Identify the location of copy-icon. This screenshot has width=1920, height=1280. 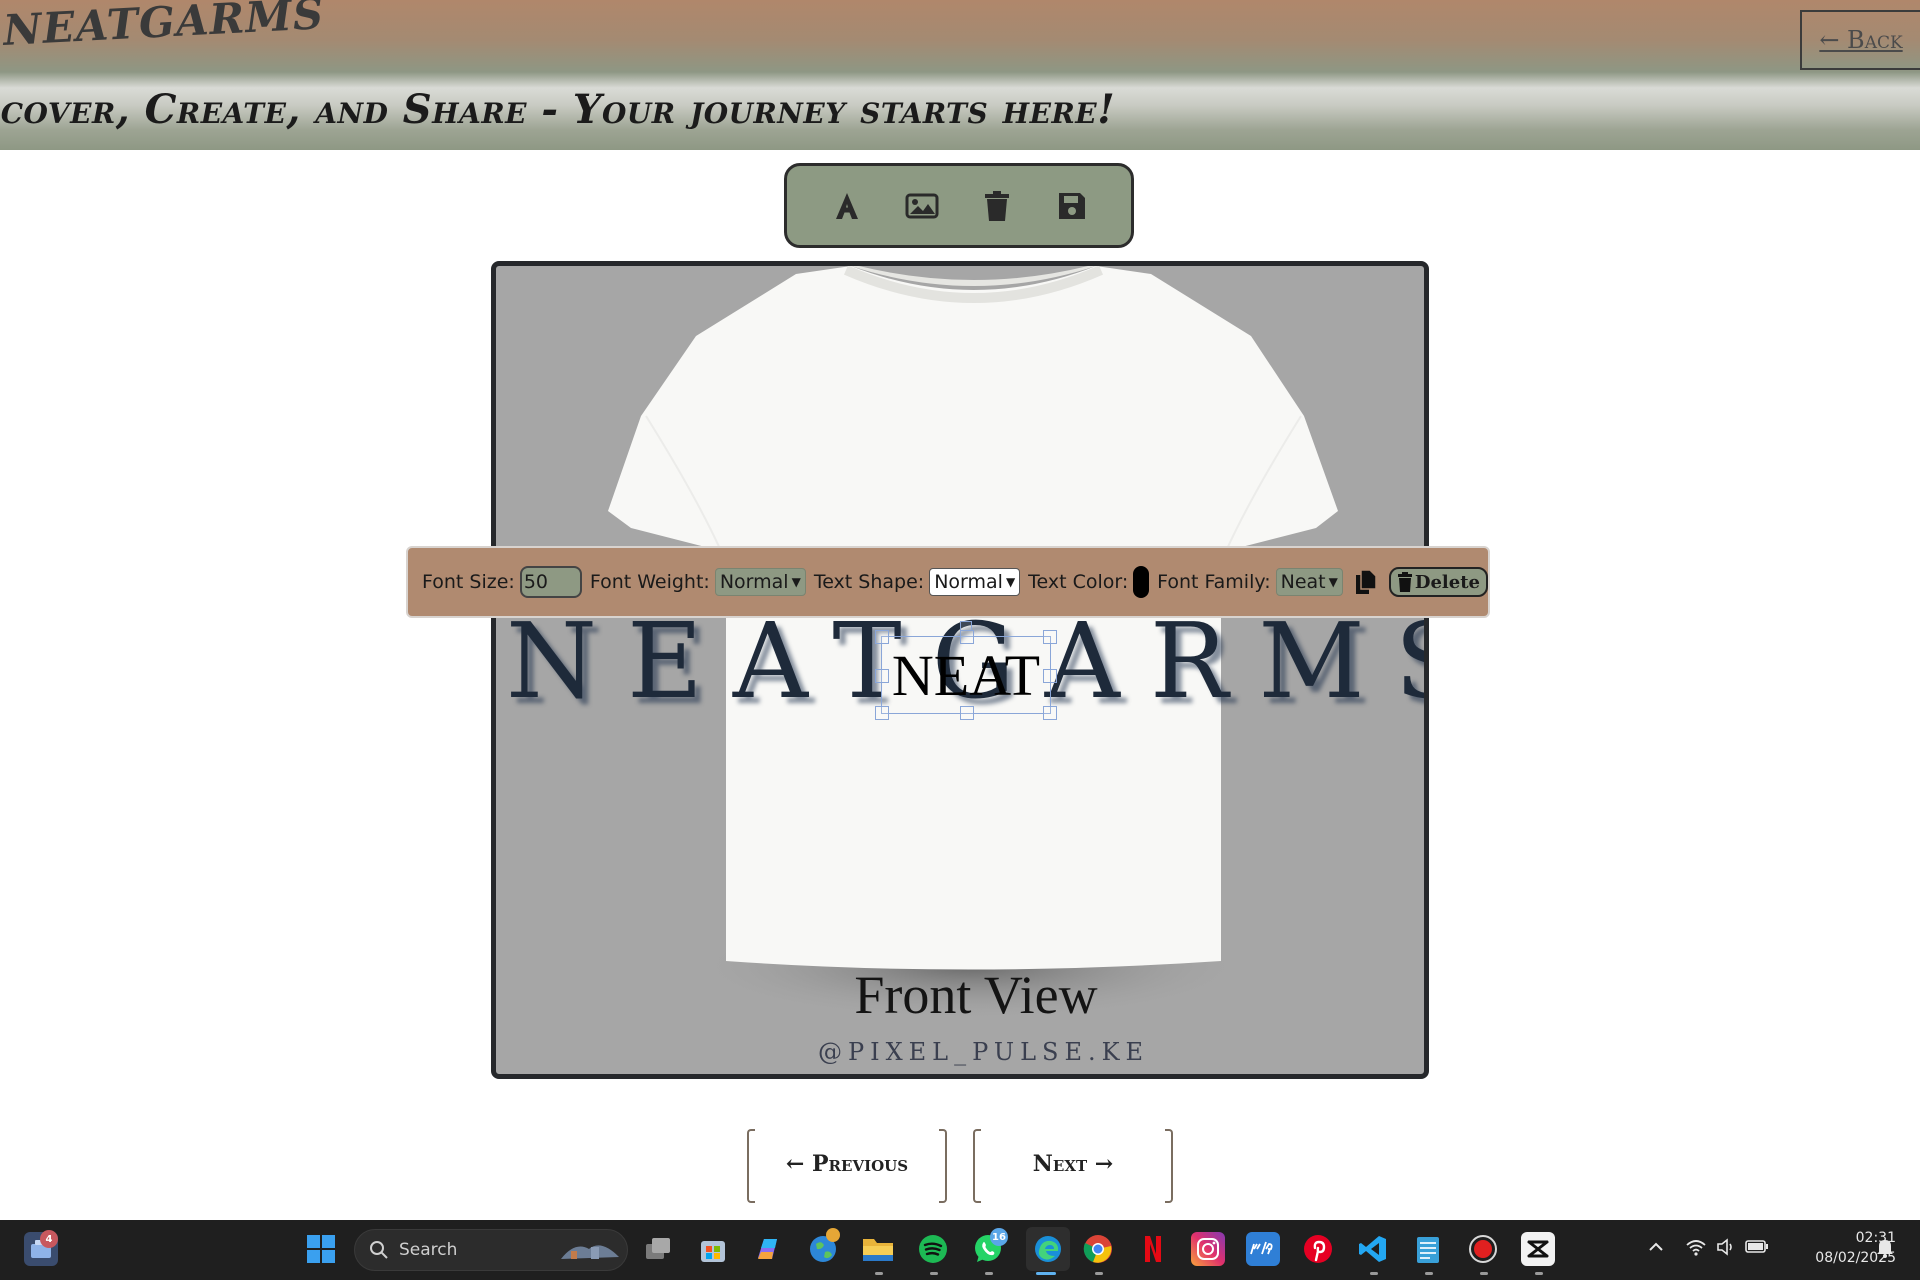
(1366, 581).